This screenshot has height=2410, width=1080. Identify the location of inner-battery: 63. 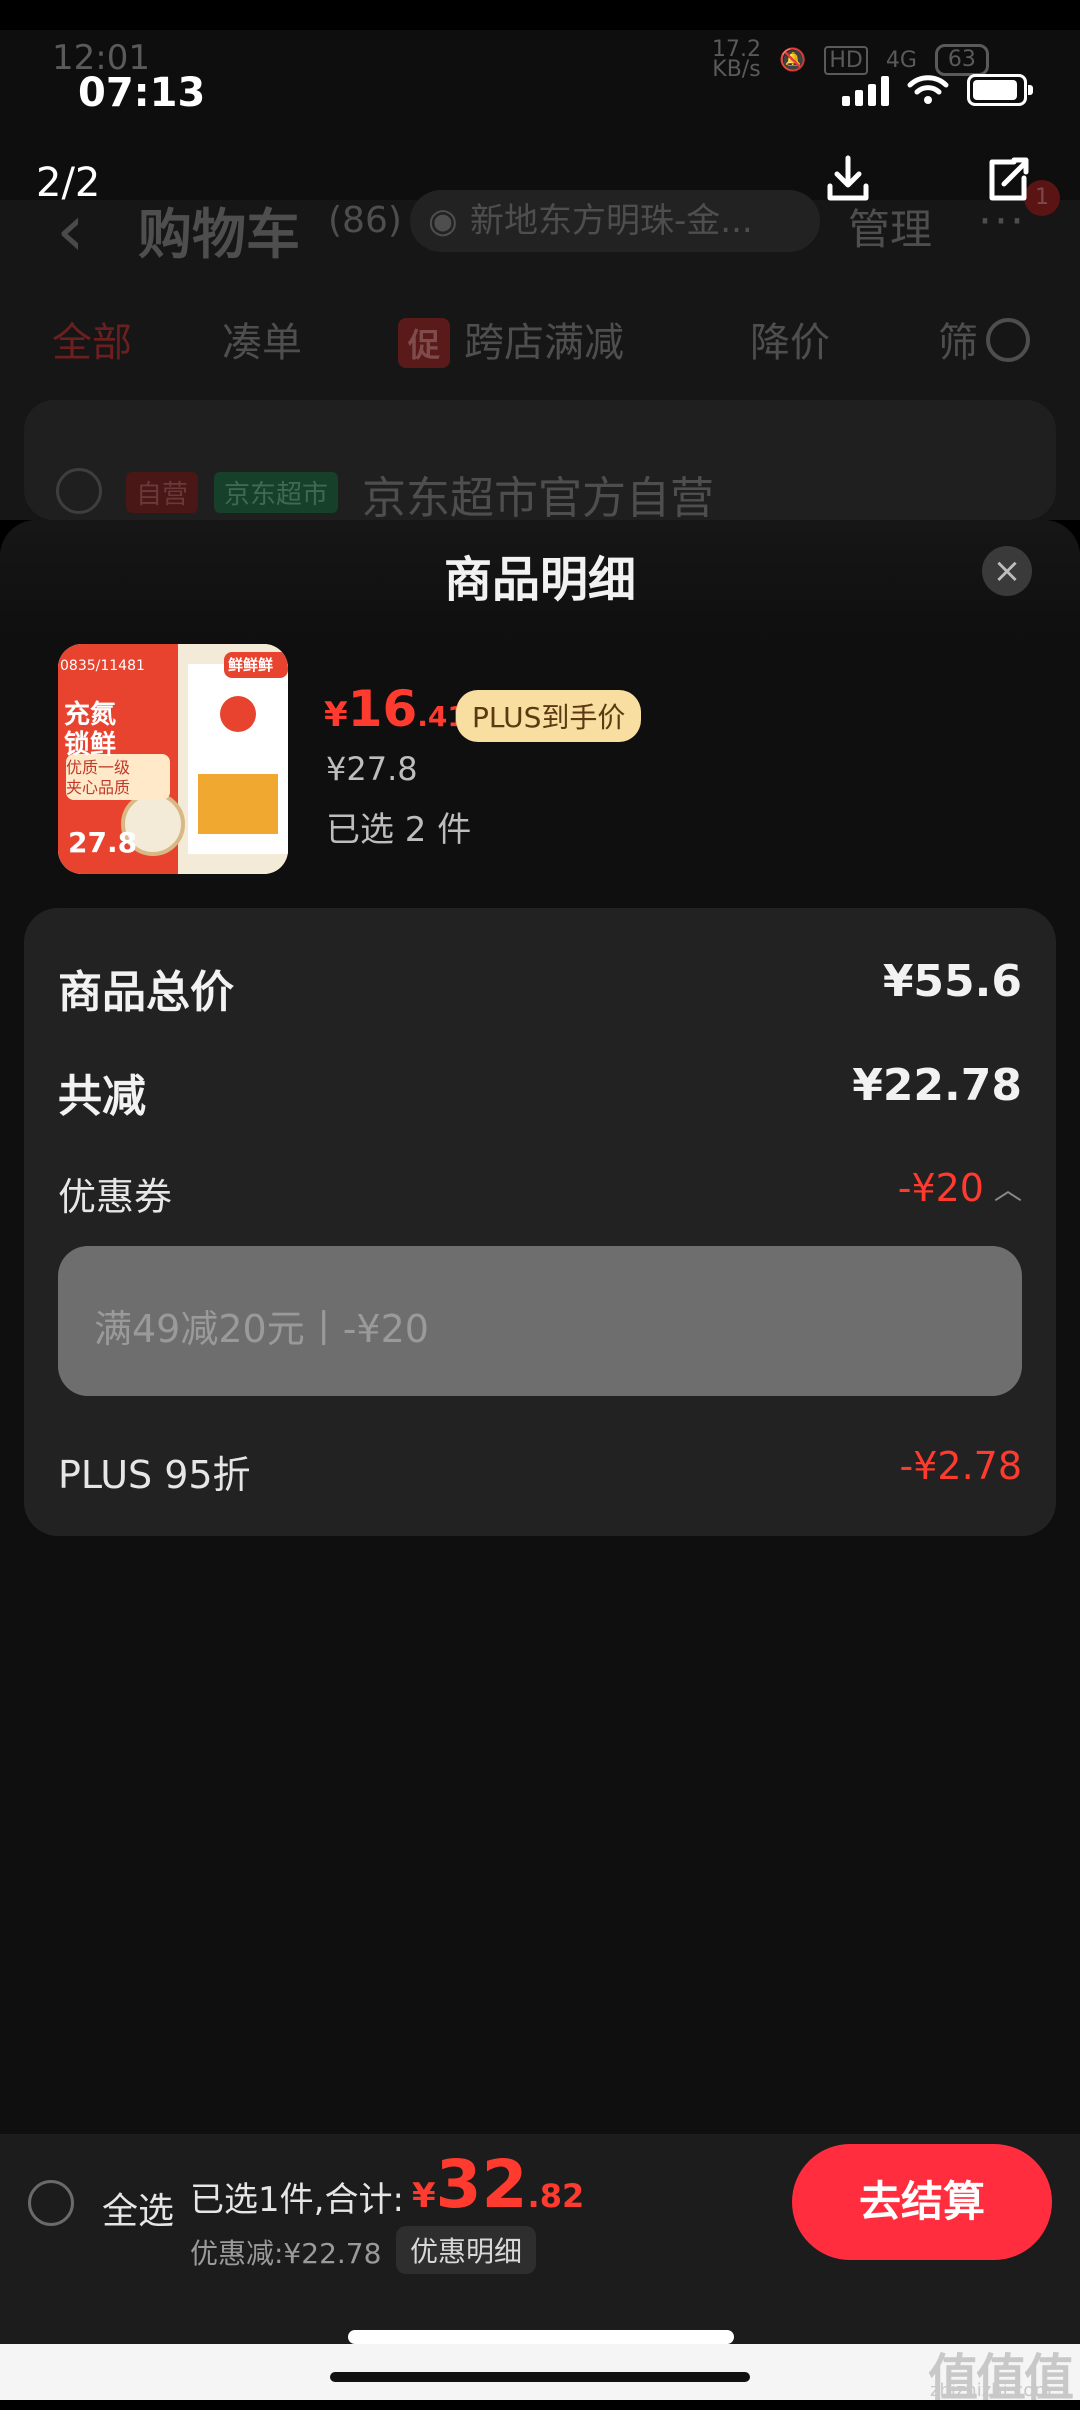
(961, 60).